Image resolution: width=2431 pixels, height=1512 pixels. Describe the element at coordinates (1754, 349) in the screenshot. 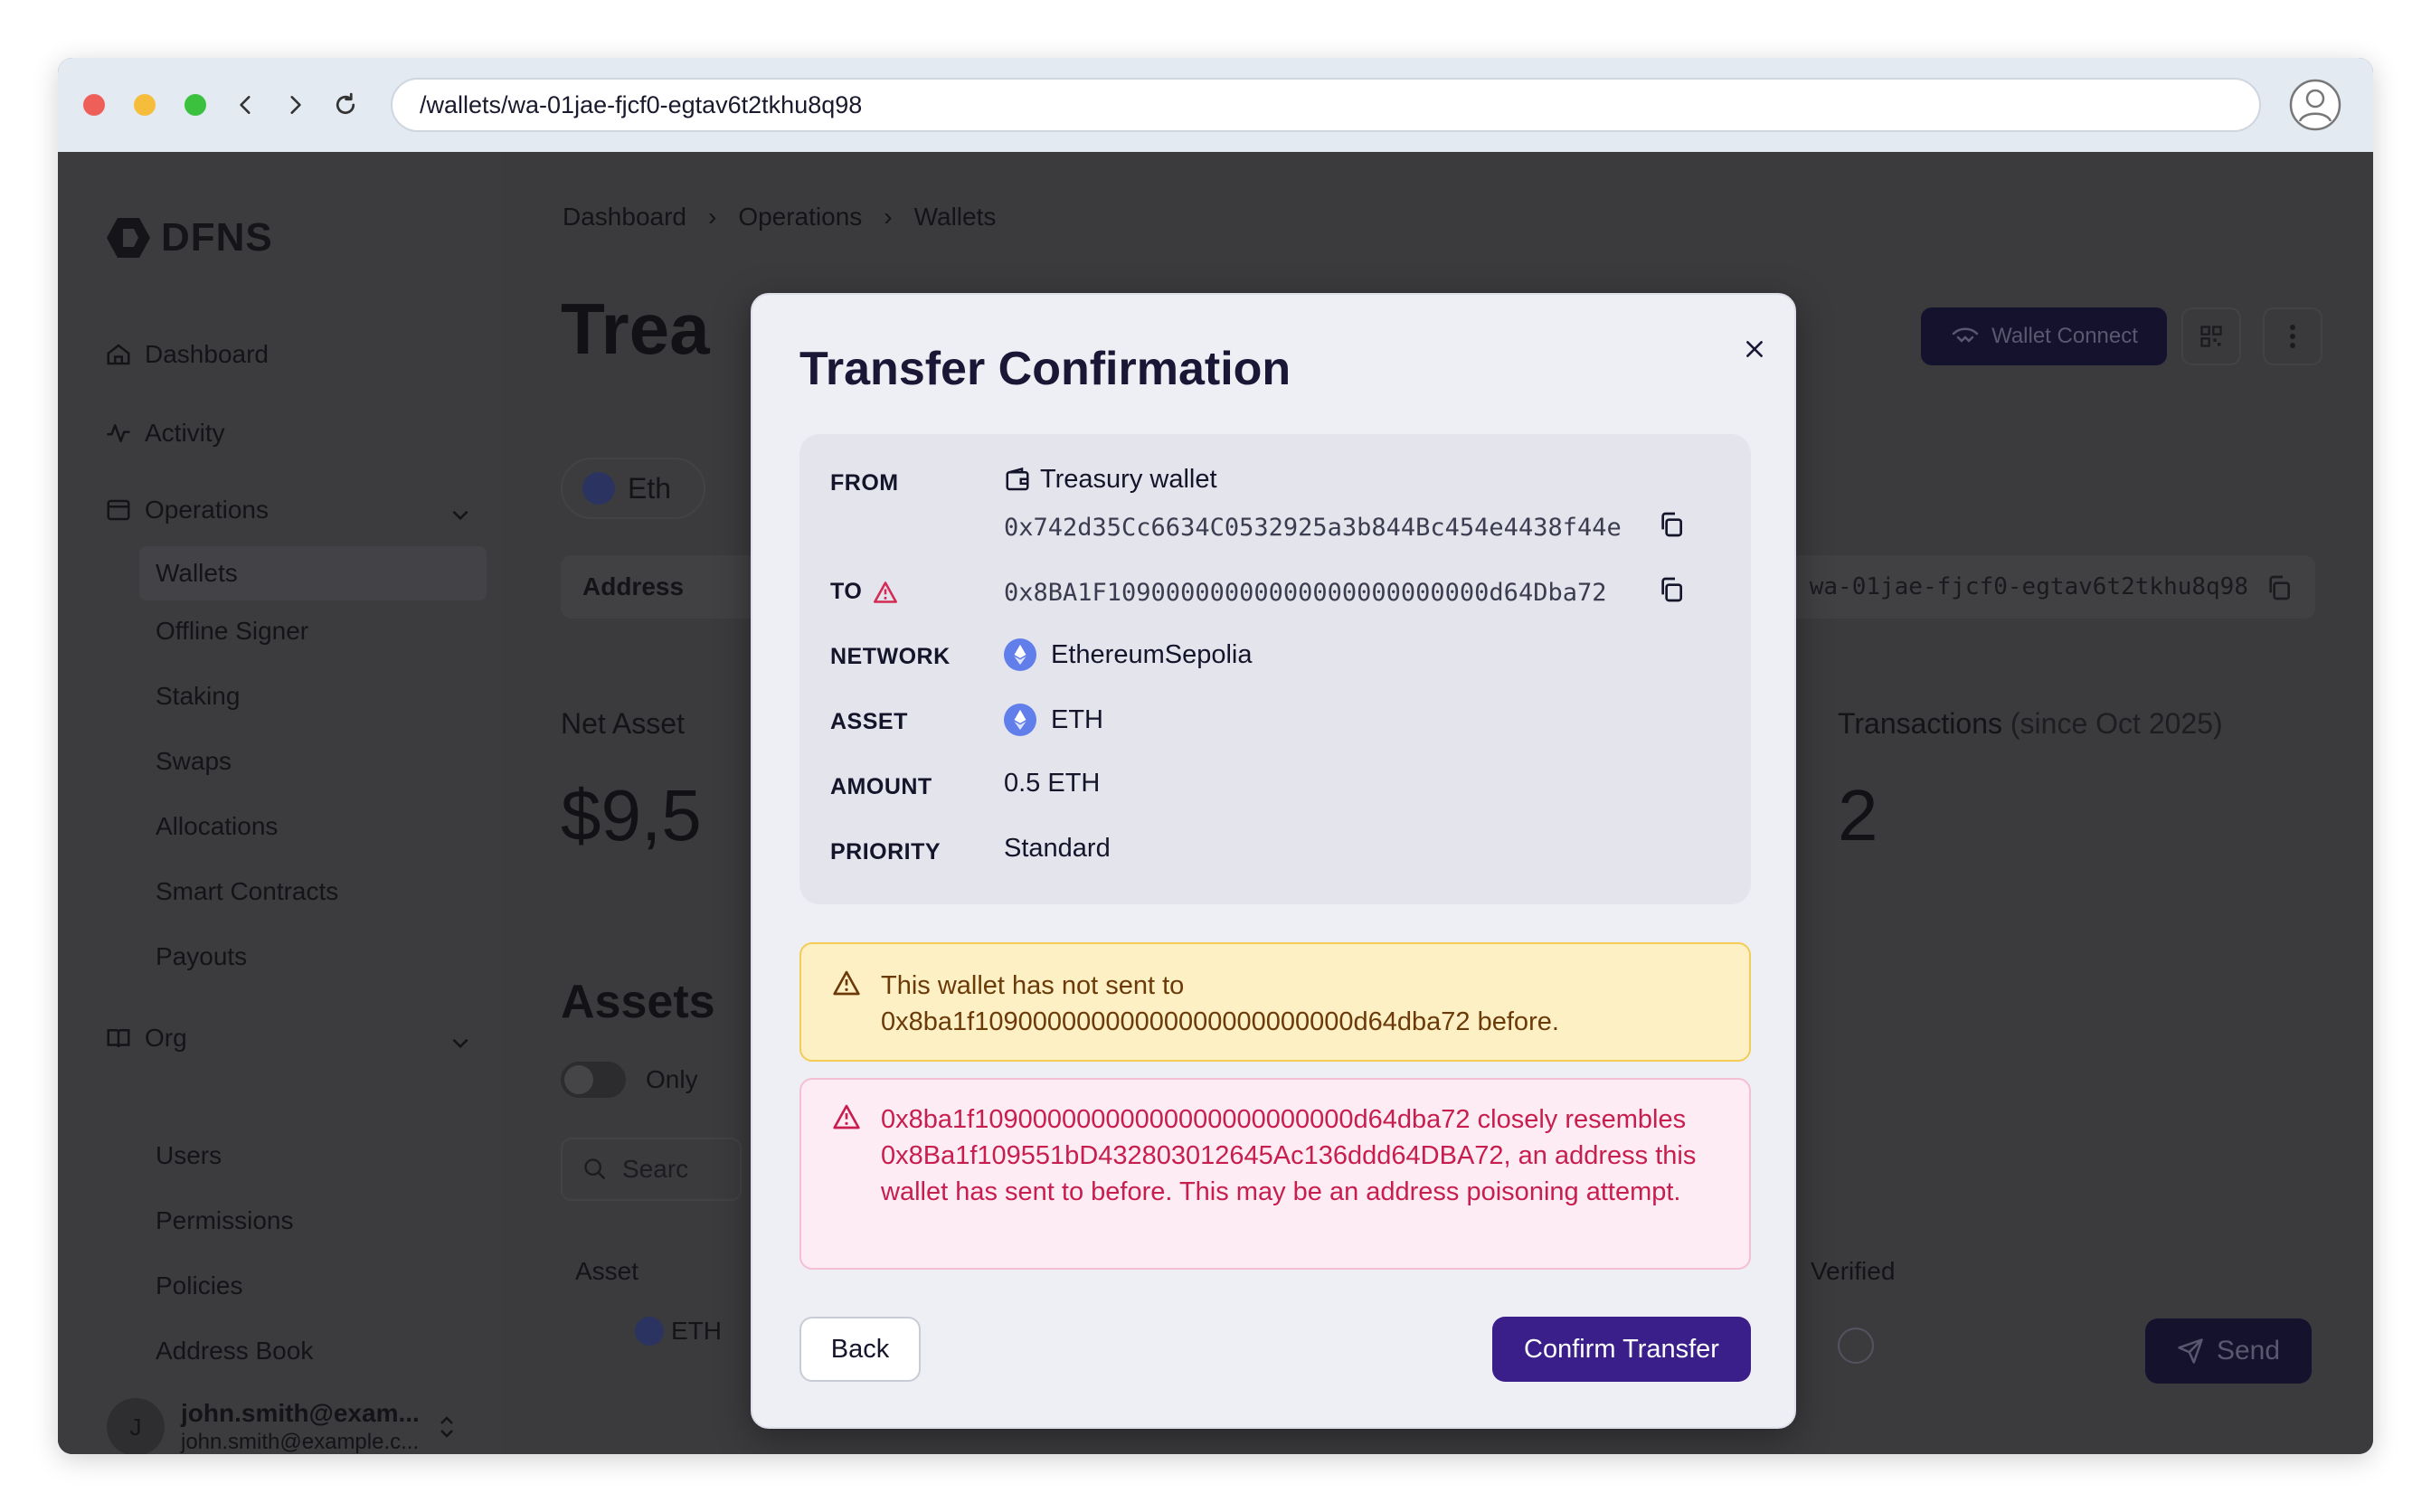

I see `close-dialog-button` at that location.